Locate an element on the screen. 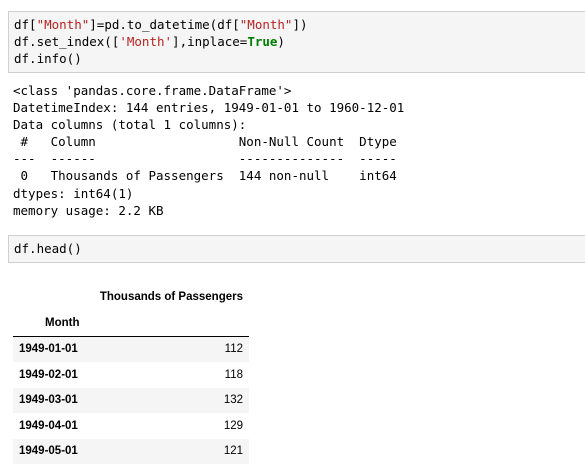 This screenshot has height=473, width=585. table-header-row: Thousands of Passengers is located at coordinates (131, 296).